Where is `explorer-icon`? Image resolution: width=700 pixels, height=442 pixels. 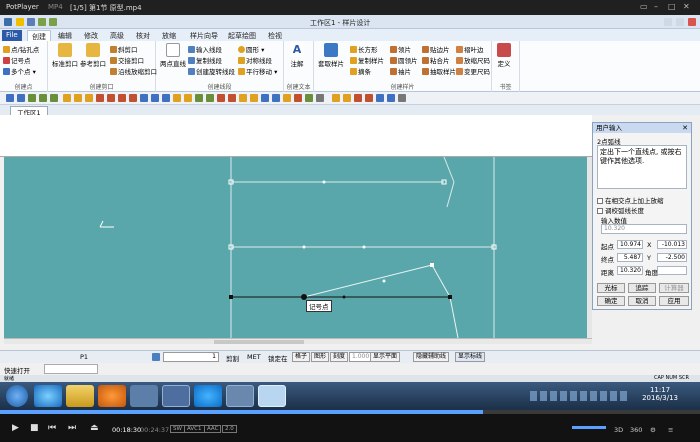 explorer-icon is located at coordinates (80, 396).